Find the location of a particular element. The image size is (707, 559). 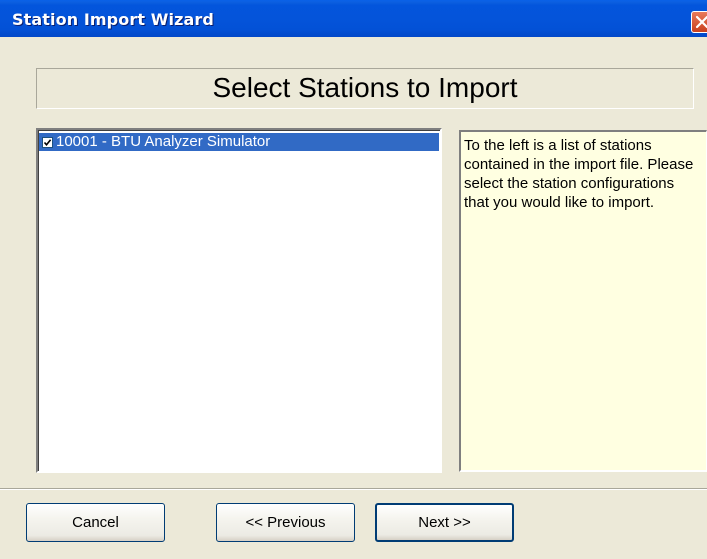

heading-panel: Select Stations to Import is located at coordinates (365, 88).